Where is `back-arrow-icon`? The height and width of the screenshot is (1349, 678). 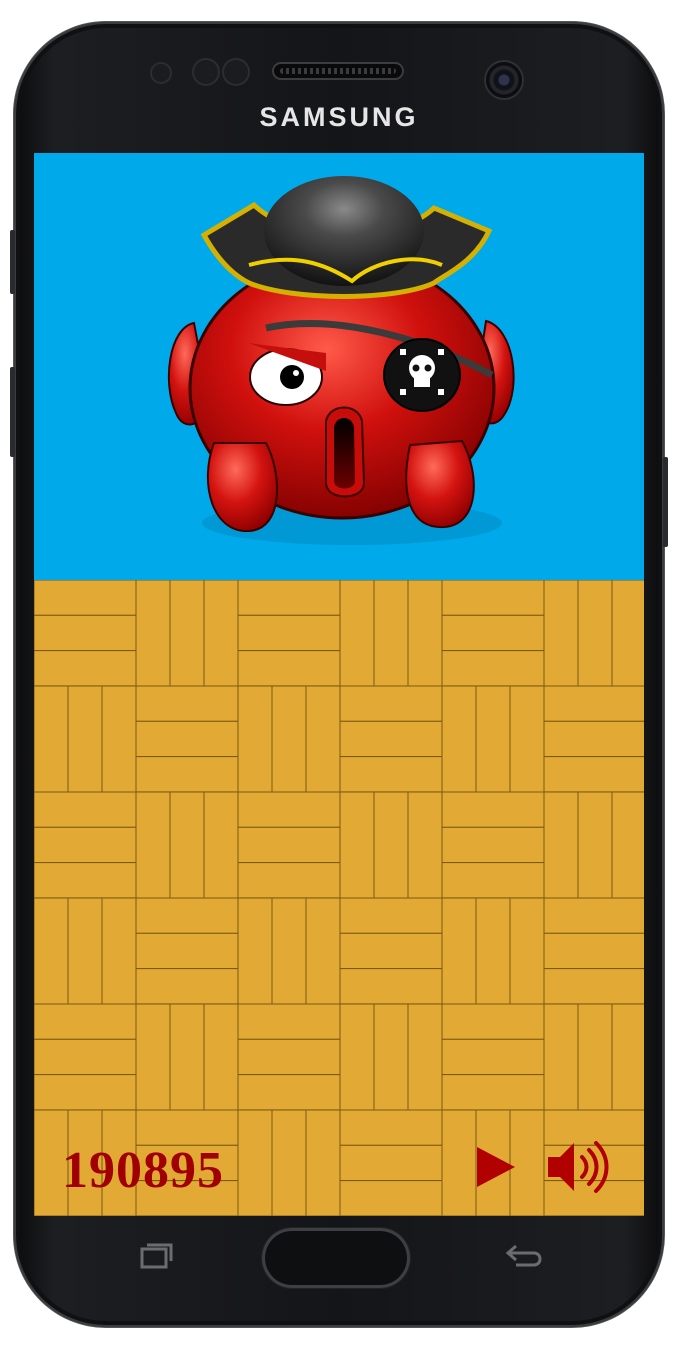
back-arrow-icon is located at coordinates (523, 1255).